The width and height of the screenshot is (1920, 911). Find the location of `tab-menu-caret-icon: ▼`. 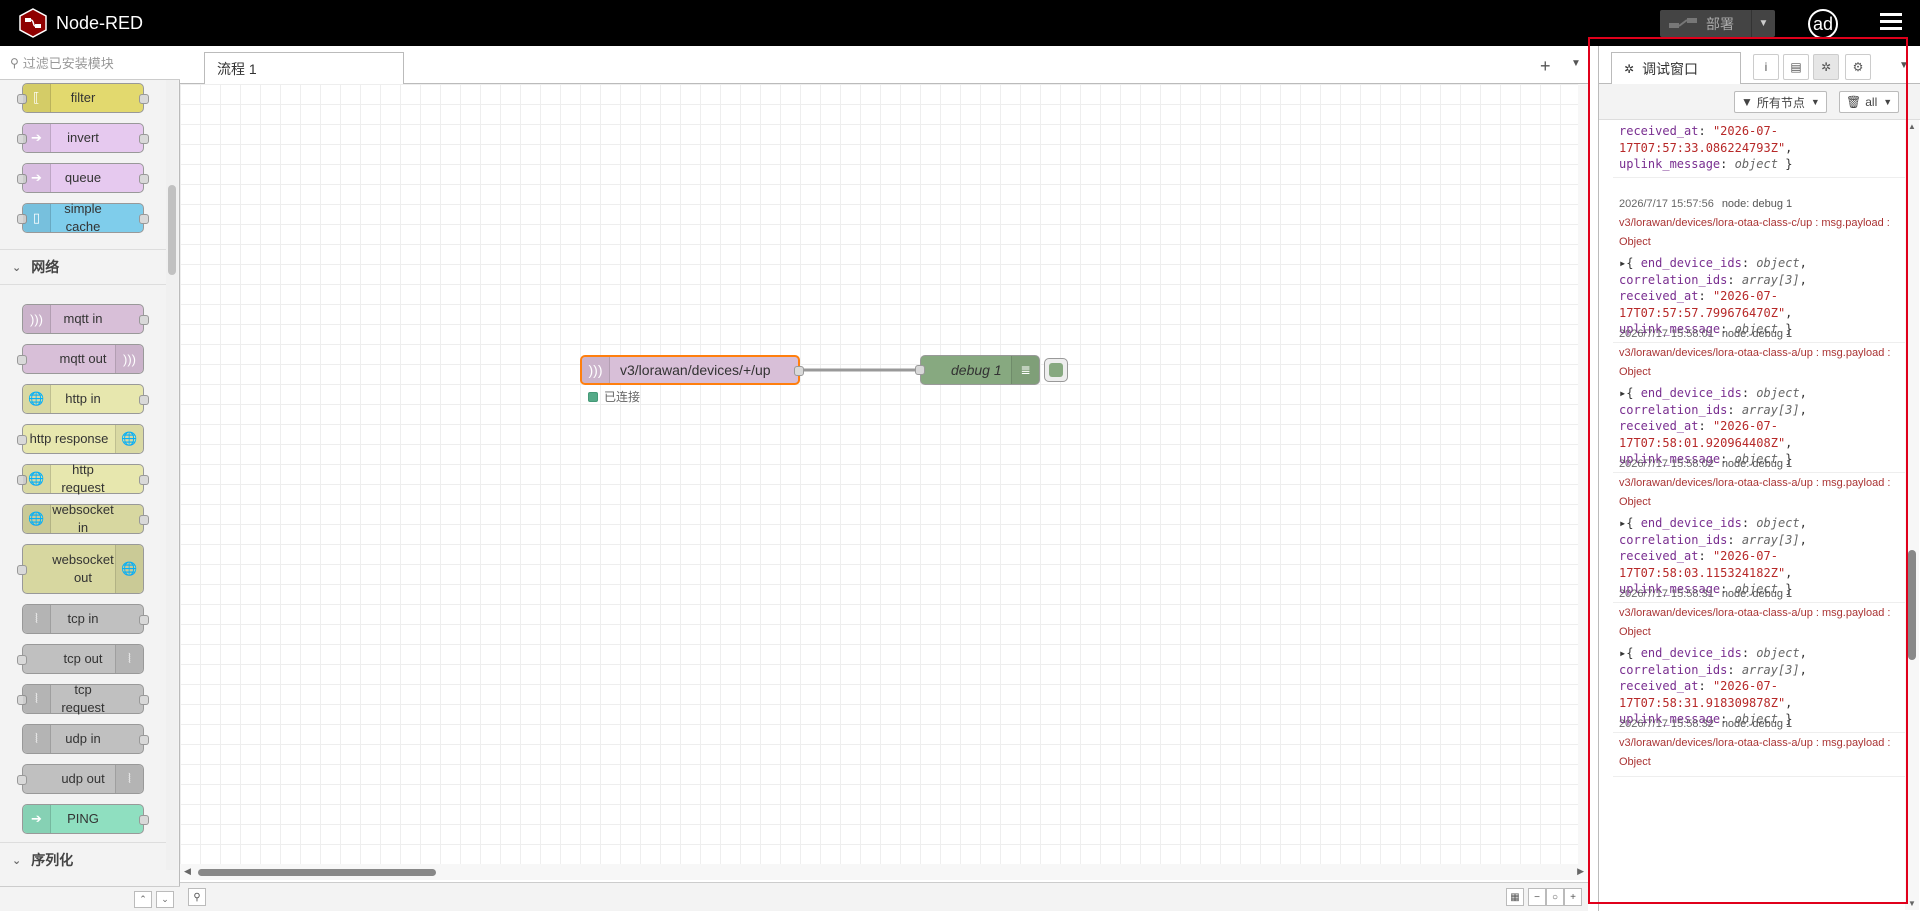

tab-menu-caret-icon: ▼ is located at coordinates (1576, 63).